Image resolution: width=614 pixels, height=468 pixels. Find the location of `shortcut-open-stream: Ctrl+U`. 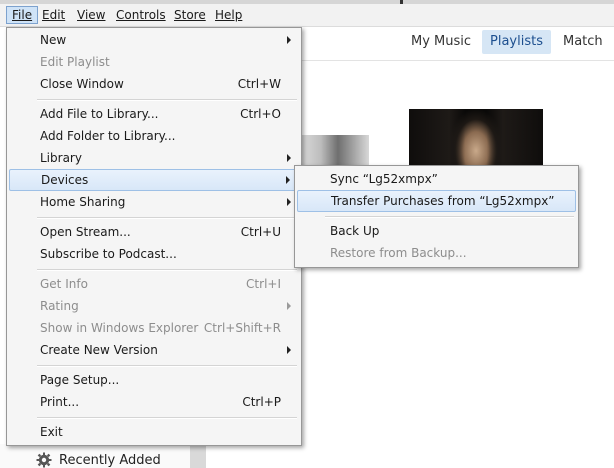

shortcut-open-stream: Ctrl+U is located at coordinates (260, 232).